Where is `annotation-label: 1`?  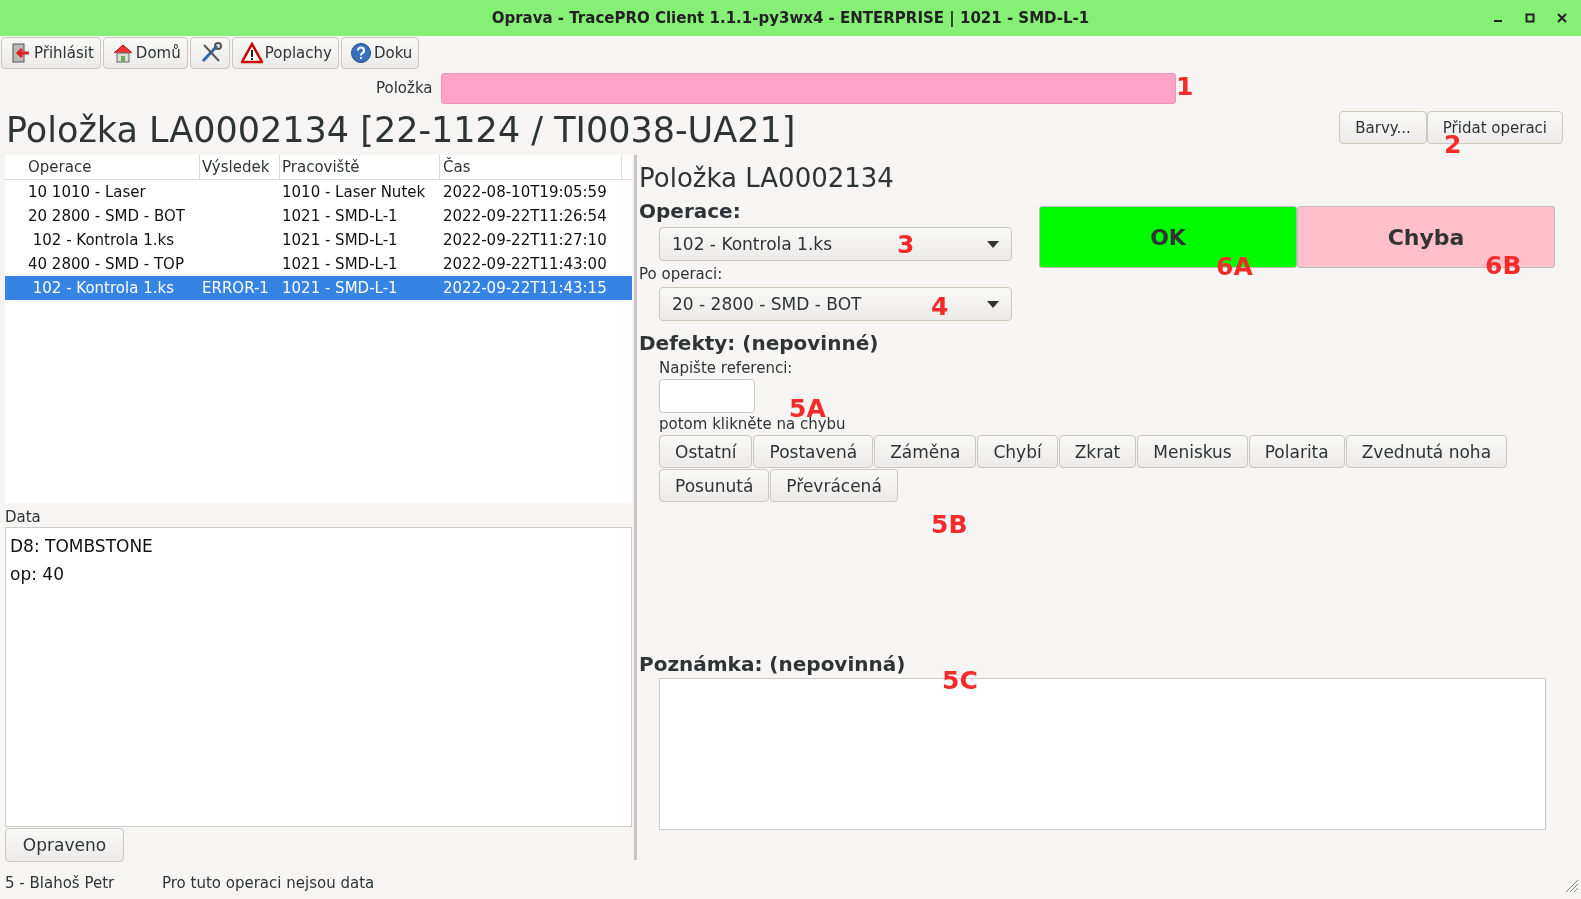 annotation-label: 1 is located at coordinates (1185, 87).